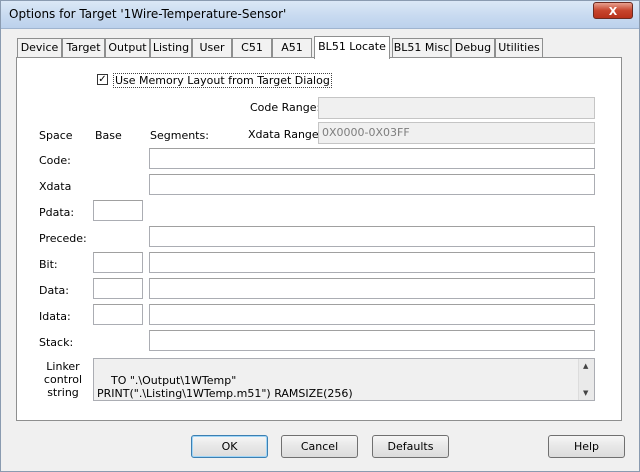  What do you see at coordinates (585, 366) in the screenshot?
I see `scroll-up-icon: ▲` at bounding box center [585, 366].